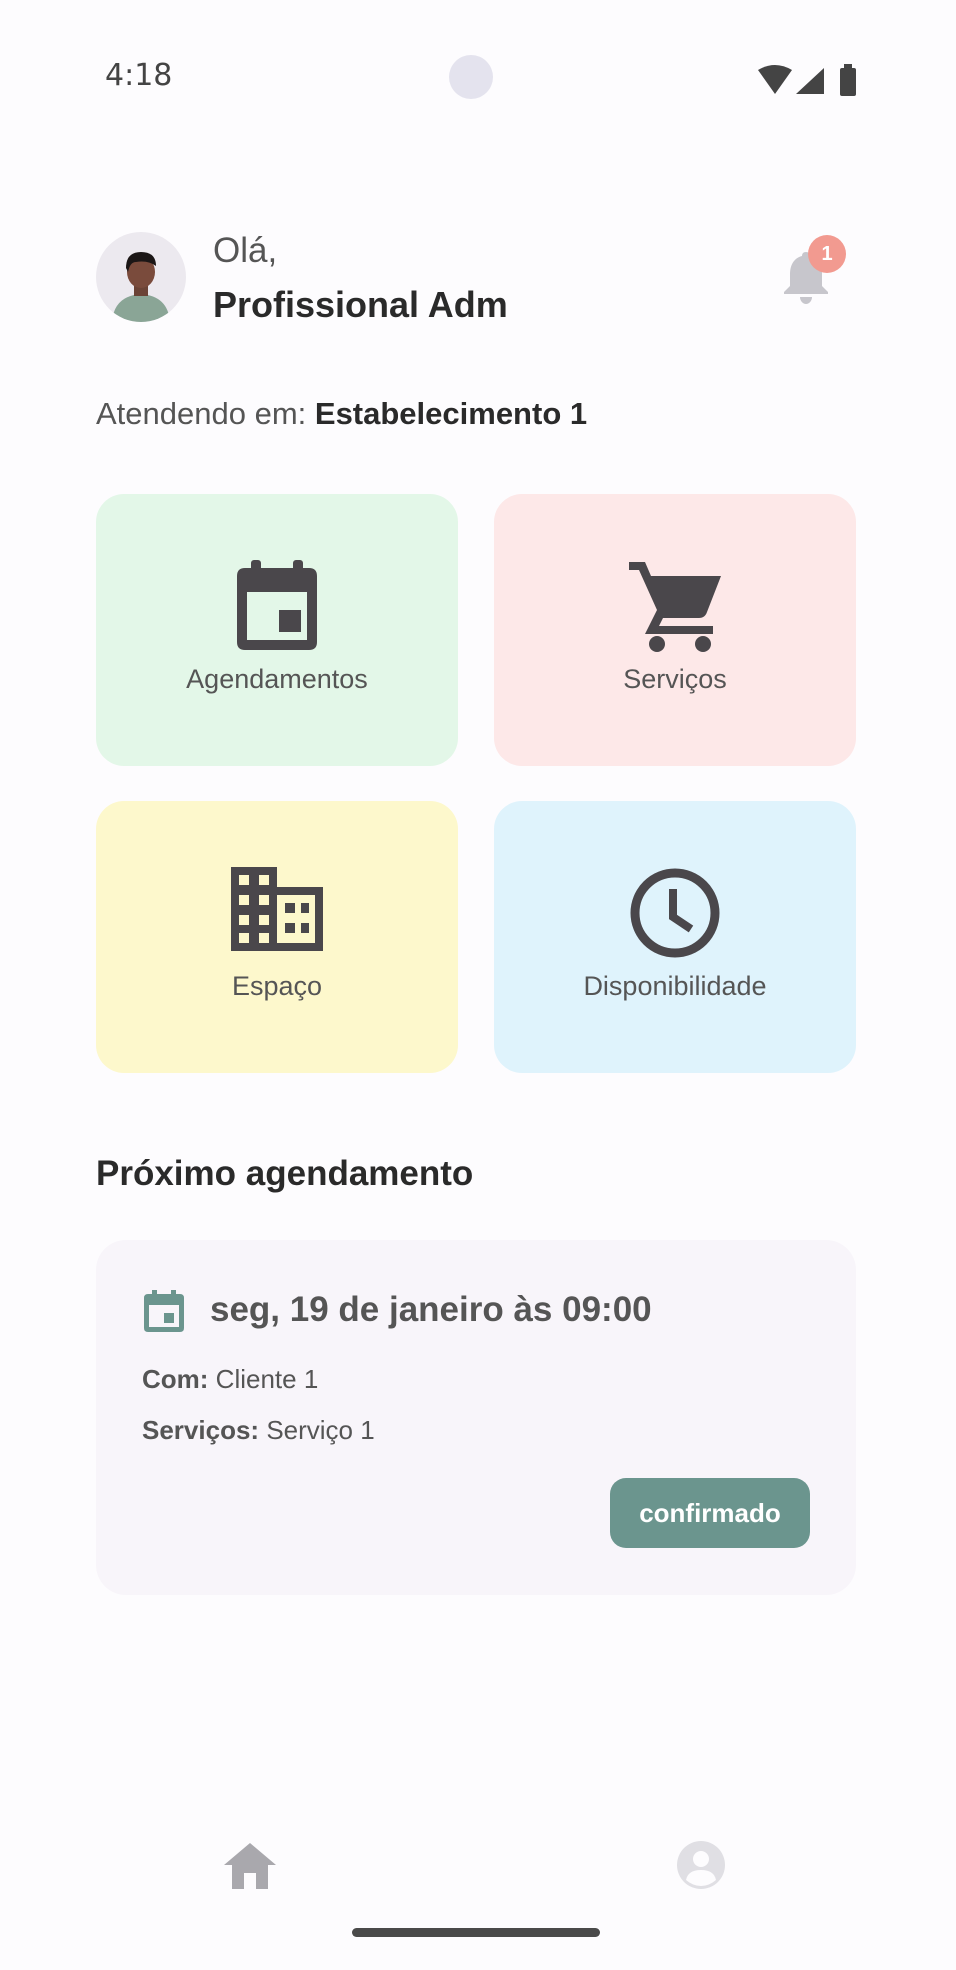 This screenshot has width=956, height=1970. Describe the element at coordinates (141, 277) in the screenshot. I see `avatar` at that location.